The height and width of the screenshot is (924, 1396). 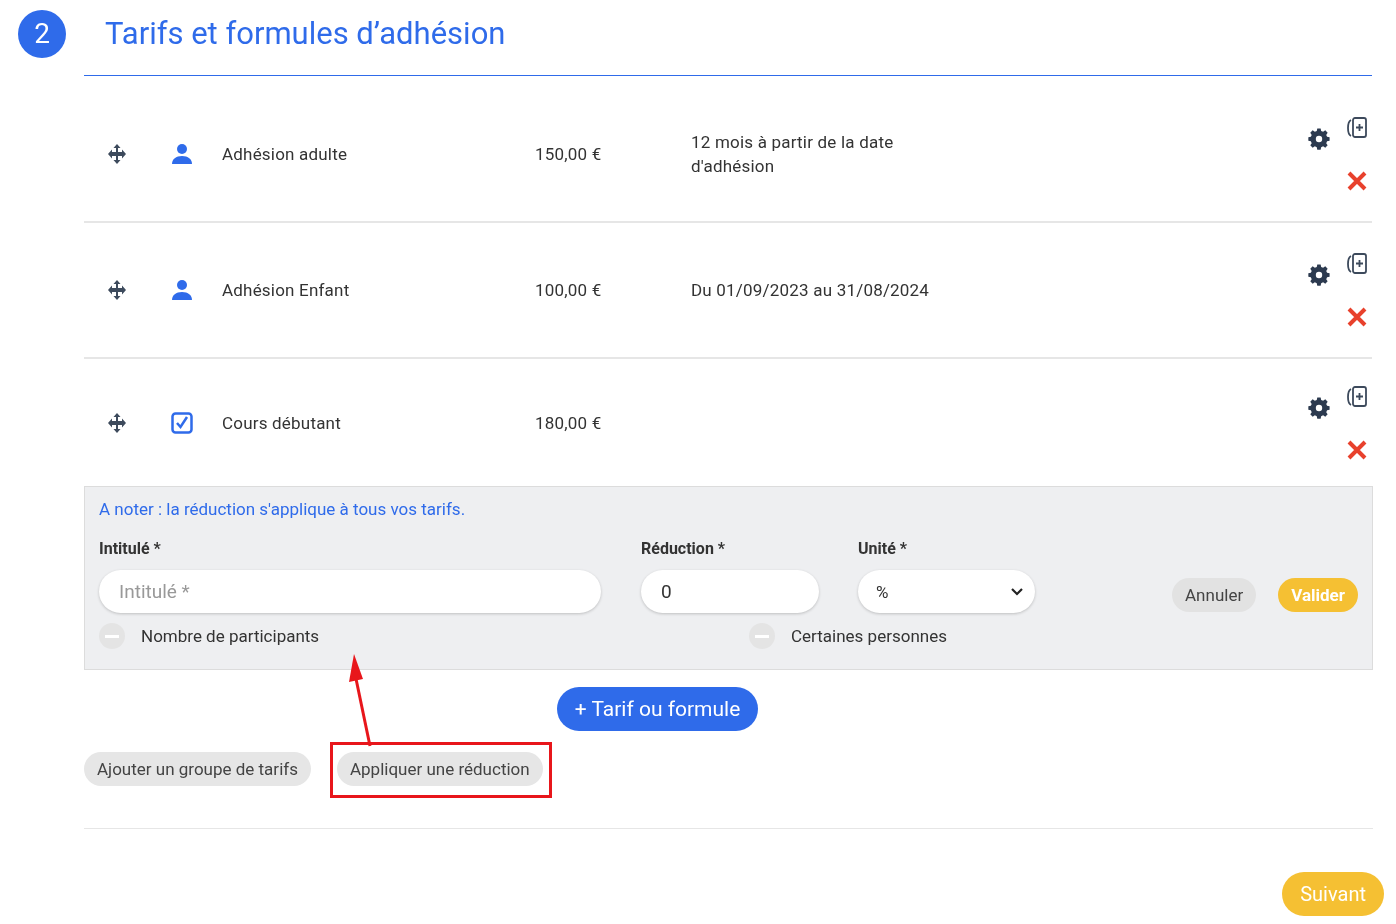 I want to click on title-input-field: Intitulé *, so click(x=350, y=591).